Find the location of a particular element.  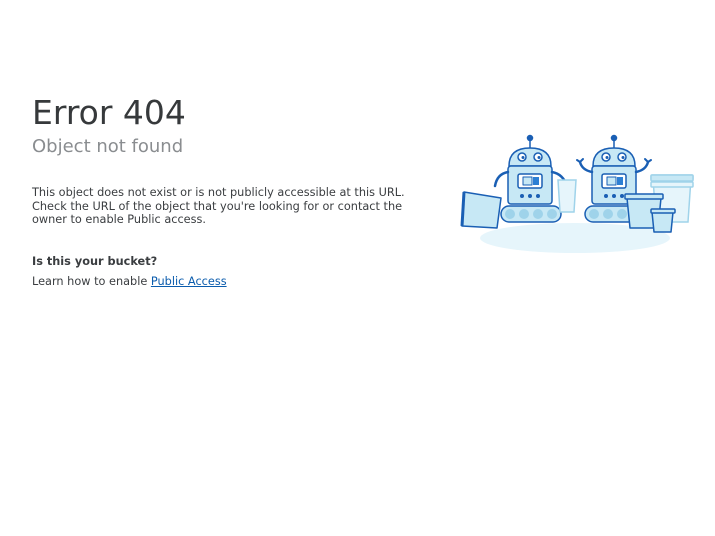

error-title: Error 404 is located at coordinates (109, 112).